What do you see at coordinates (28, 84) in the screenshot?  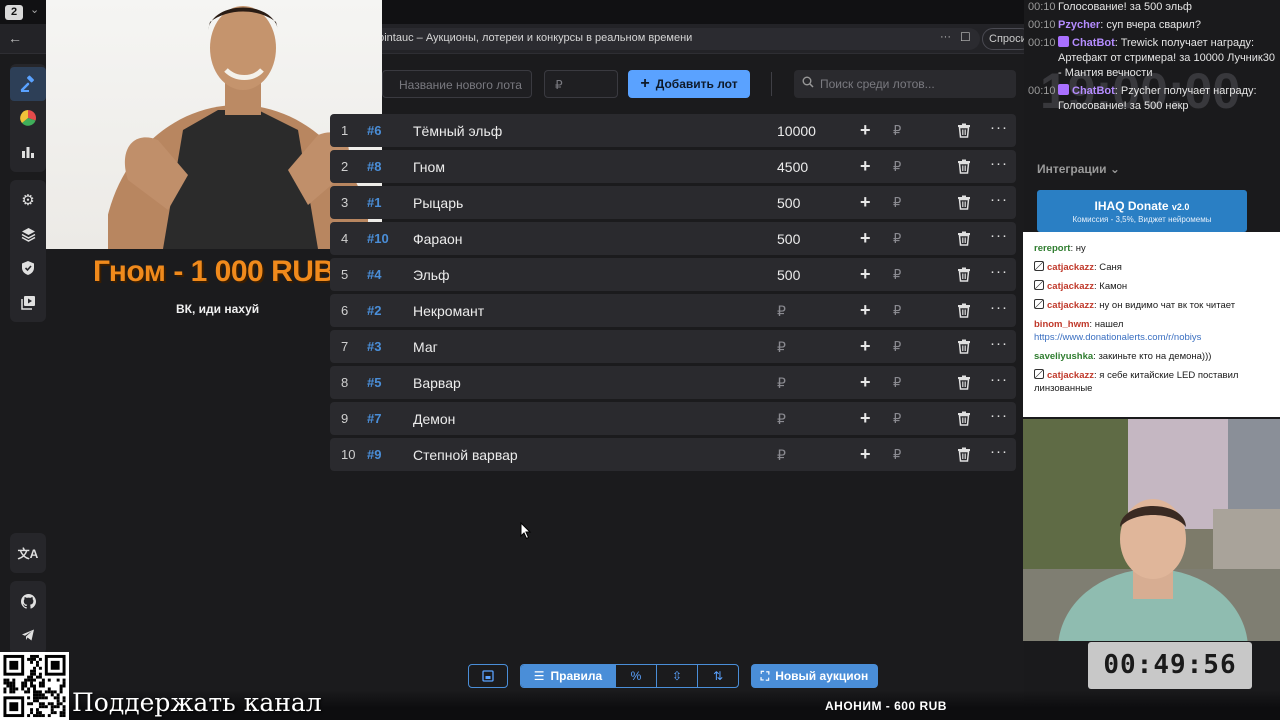 I see `auction-gavel-icon` at bounding box center [28, 84].